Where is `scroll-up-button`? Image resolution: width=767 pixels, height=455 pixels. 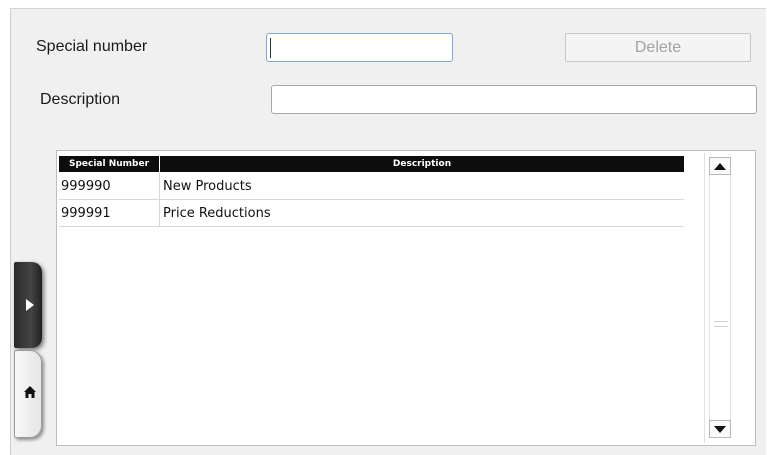
scroll-up-button is located at coordinates (720, 166).